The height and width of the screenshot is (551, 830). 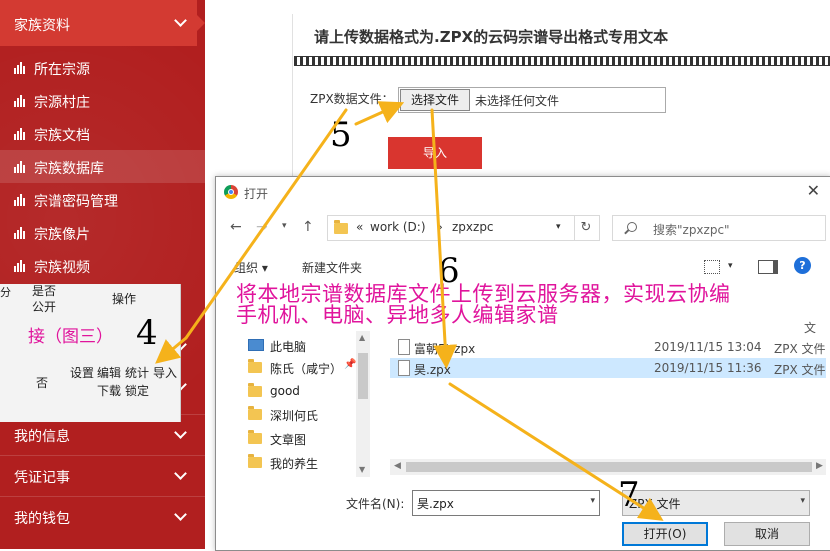 What do you see at coordinates (341, 135) in the screenshot?
I see `step-number-5: 5` at bounding box center [341, 135].